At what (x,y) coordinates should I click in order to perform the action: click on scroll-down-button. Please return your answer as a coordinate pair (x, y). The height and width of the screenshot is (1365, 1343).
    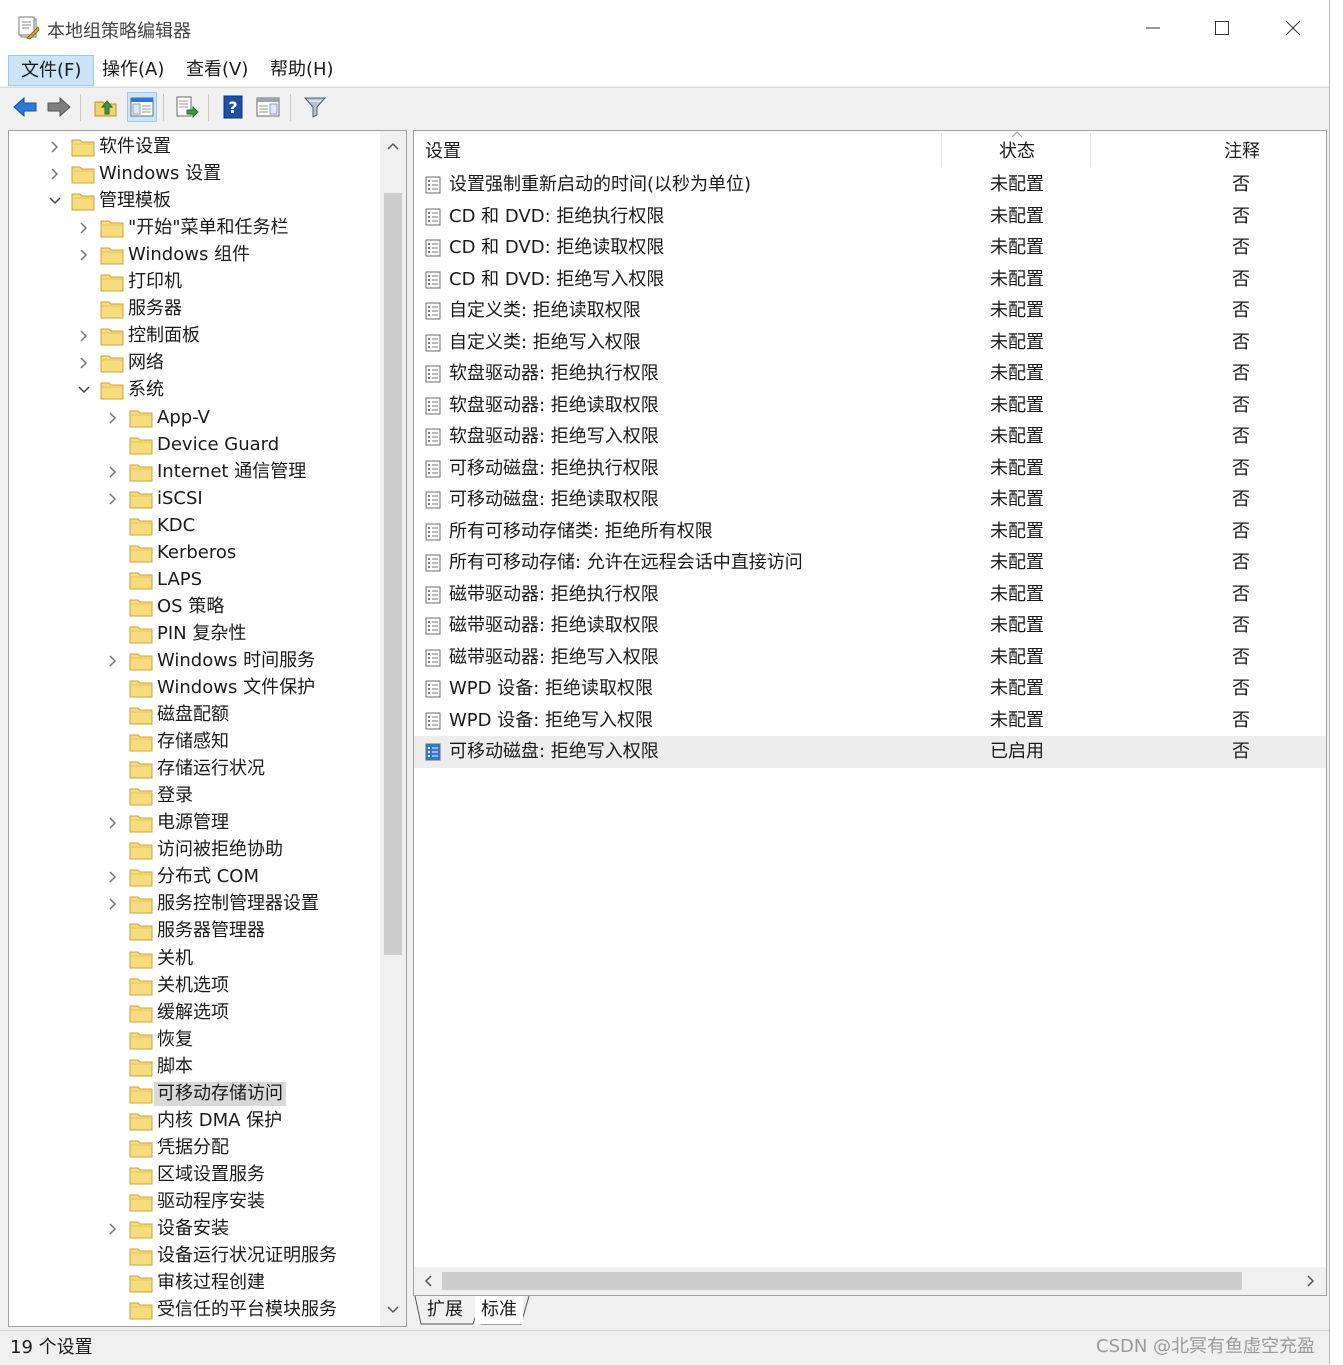
    Looking at the image, I should click on (393, 1310).